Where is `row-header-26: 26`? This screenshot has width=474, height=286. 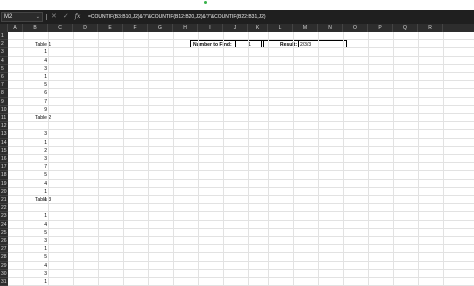
row-header-26: 26 is located at coordinates (4, 241).